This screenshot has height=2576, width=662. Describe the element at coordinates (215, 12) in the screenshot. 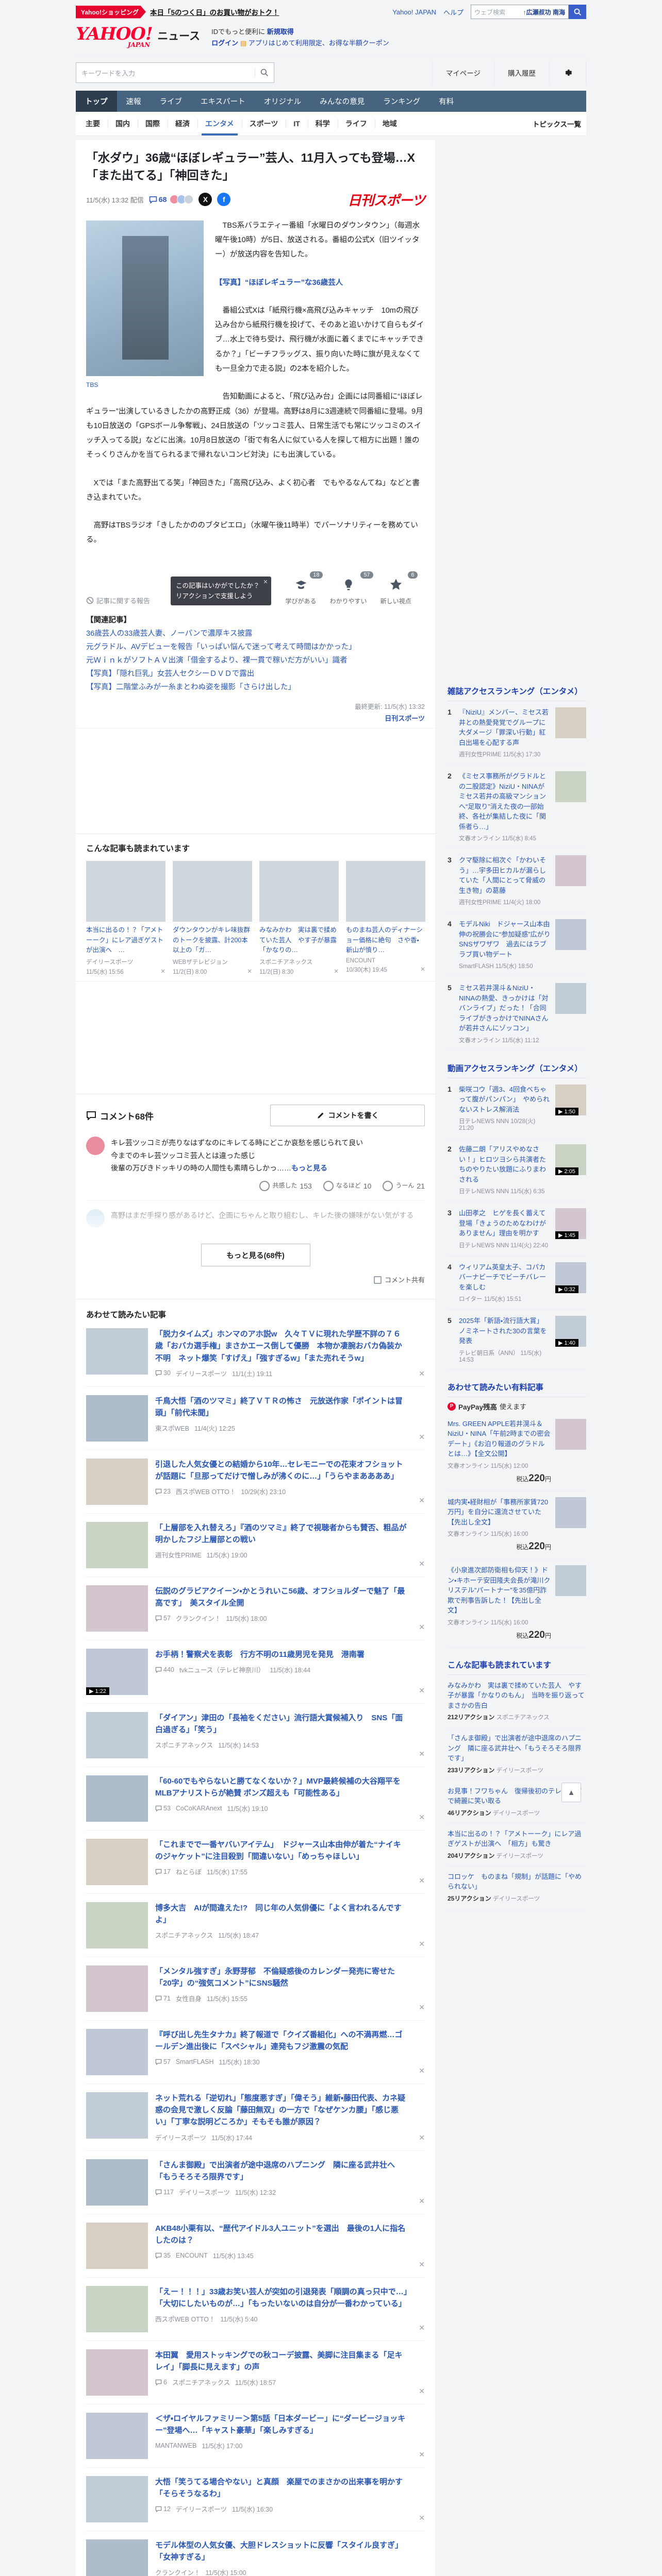

I see `shopping-promo-link: 本日「5のつく日」のお買い物がおトク！` at that location.